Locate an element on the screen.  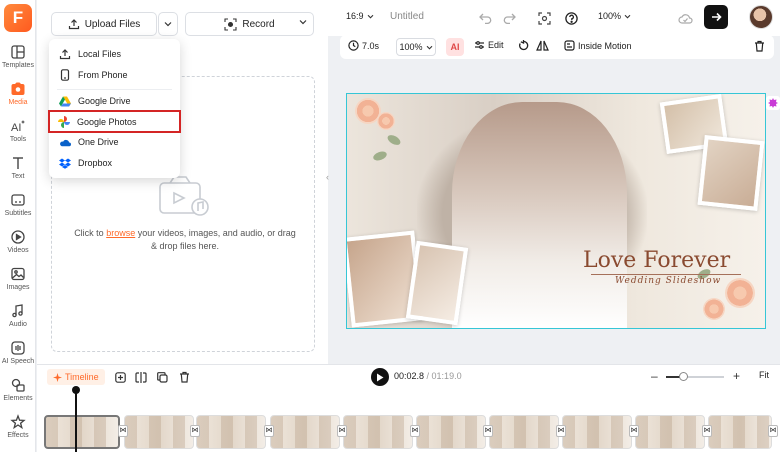
onedrive-icon is located at coordinates (65, 142).